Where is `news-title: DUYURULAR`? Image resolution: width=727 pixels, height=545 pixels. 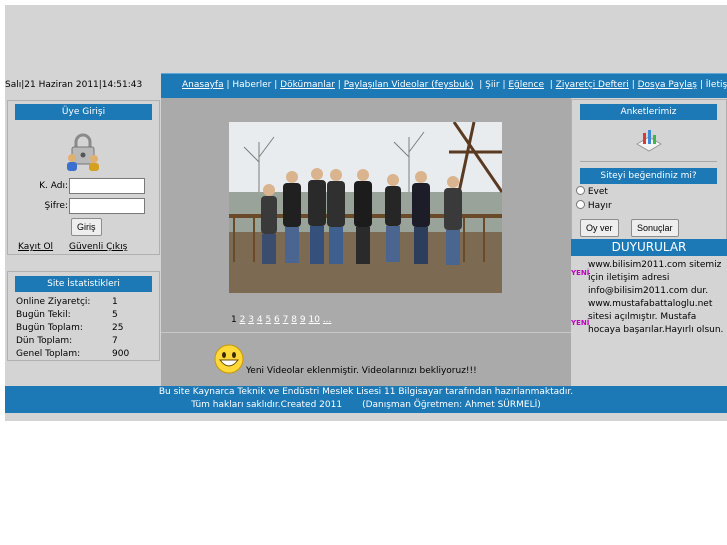 news-title: DUYURULAR is located at coordinates (649, 247).